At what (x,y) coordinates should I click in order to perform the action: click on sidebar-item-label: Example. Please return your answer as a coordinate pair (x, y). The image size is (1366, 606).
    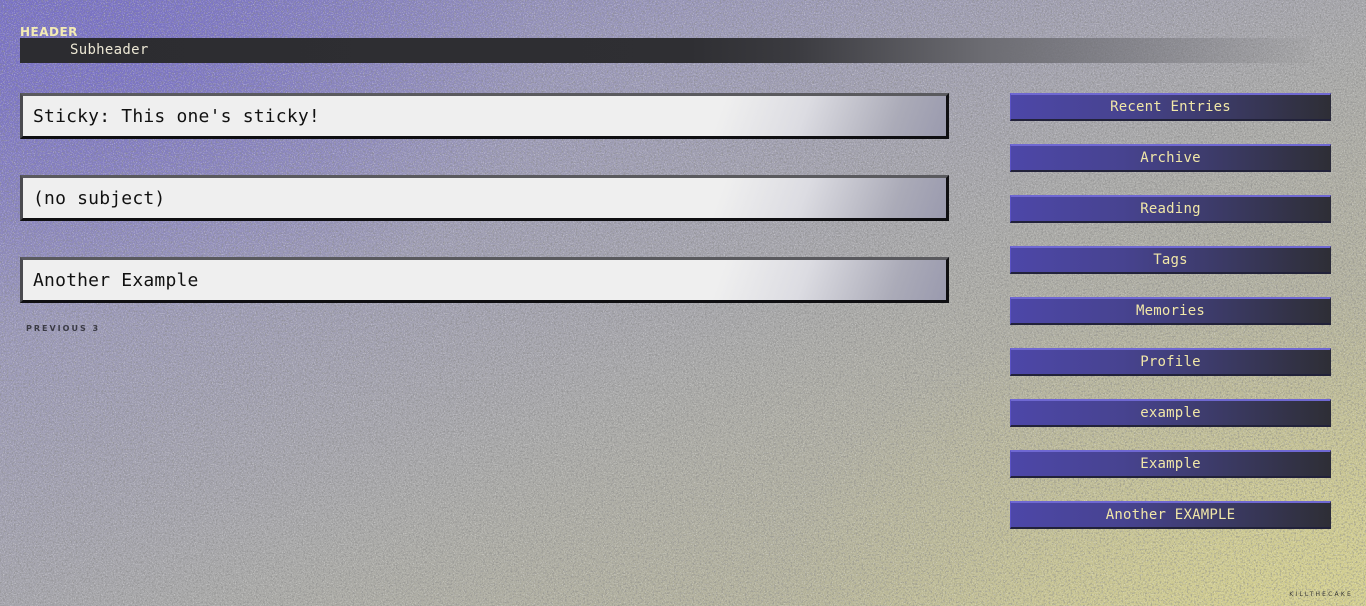
    Looking at the image, I should click on (1170, 464).